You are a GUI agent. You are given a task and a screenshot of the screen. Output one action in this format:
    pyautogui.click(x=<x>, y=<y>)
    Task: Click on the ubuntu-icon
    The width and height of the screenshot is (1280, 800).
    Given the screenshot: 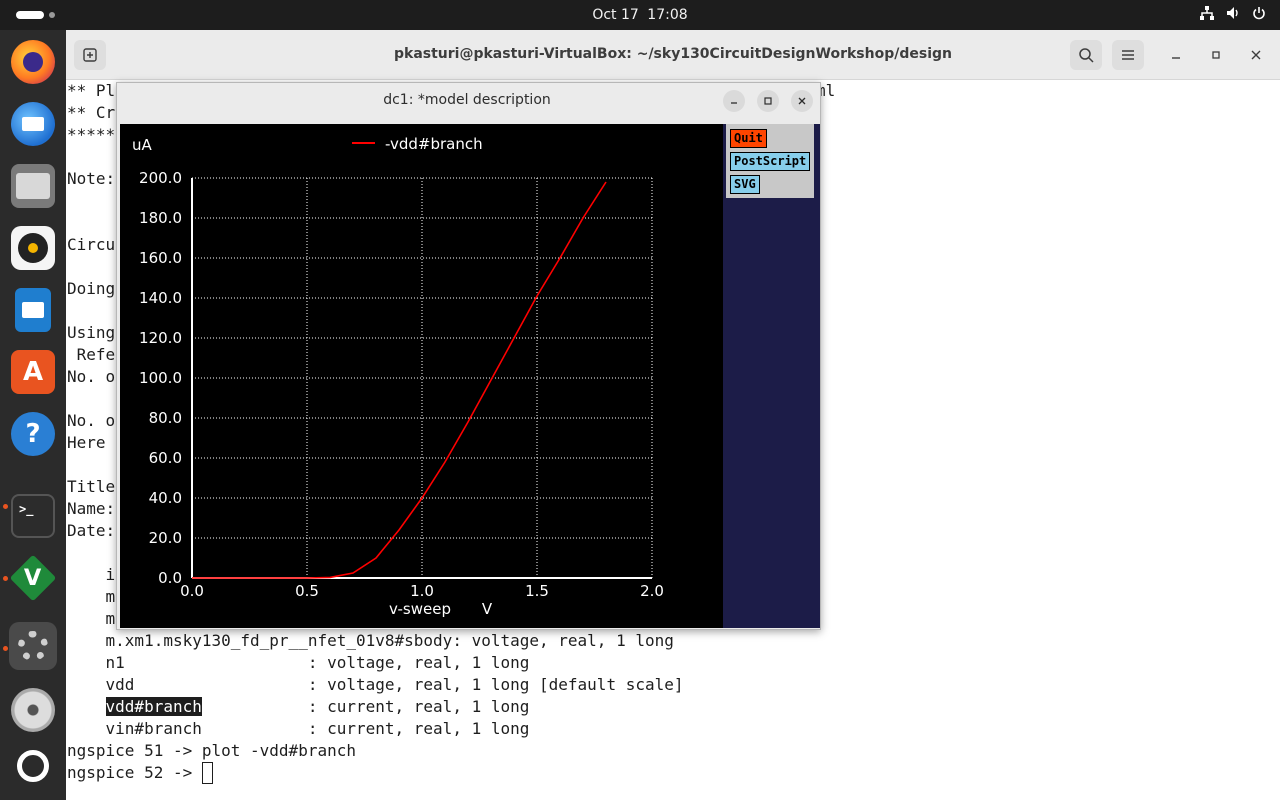 What is the action you would take?
    pyautogui.click(x=33, y=766)
    